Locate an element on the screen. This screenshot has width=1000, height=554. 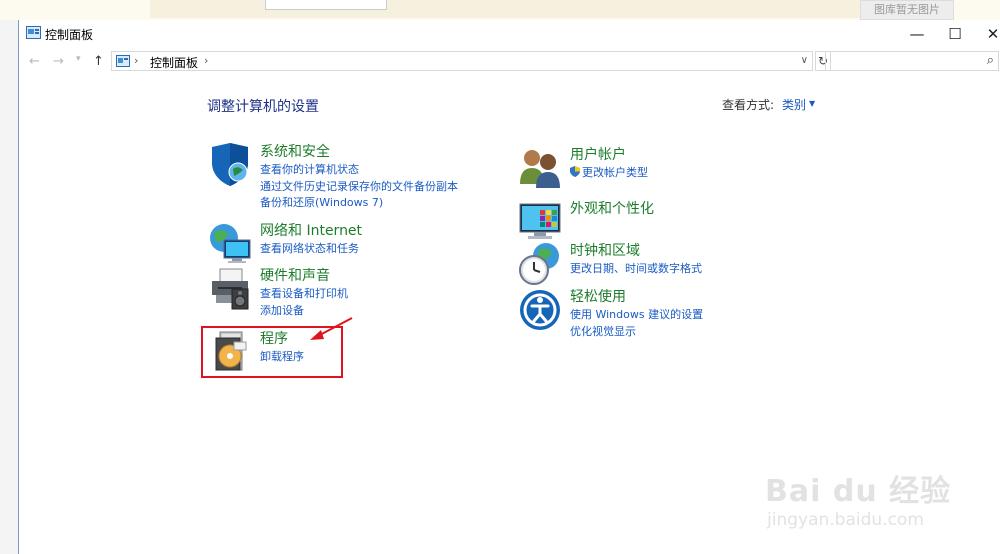
ease-of-access-icon is located at coordinates (540, 310).